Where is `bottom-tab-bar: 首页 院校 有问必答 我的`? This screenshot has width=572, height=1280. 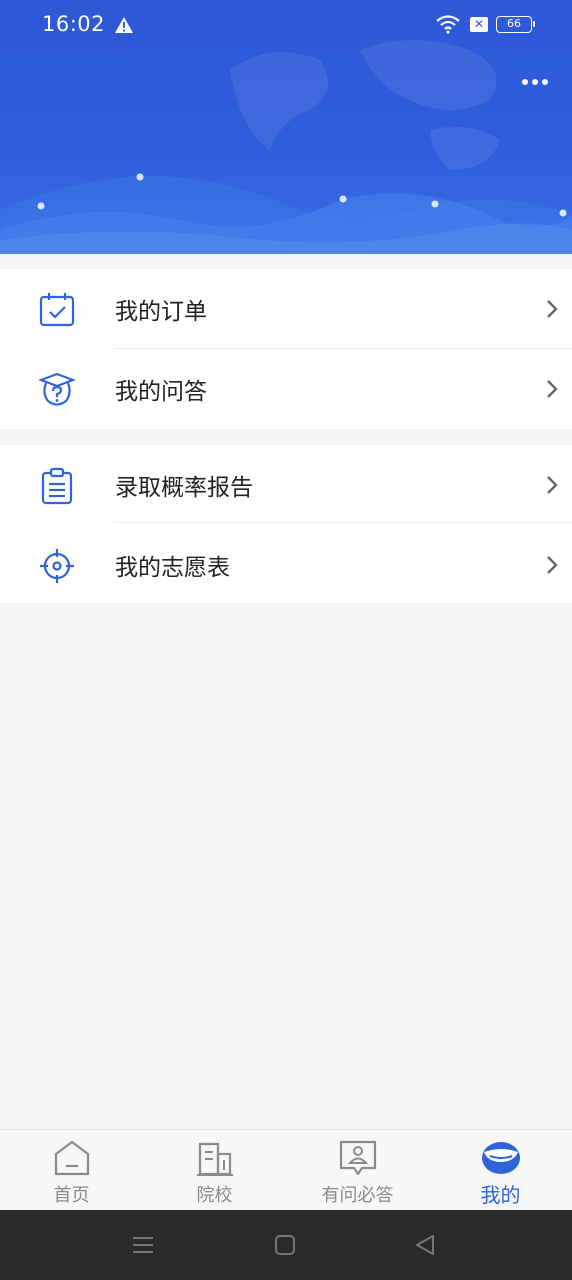 bottom-tab-bar: 首页 院校 有问必答 我的 is located at coordinates (286, 1169).